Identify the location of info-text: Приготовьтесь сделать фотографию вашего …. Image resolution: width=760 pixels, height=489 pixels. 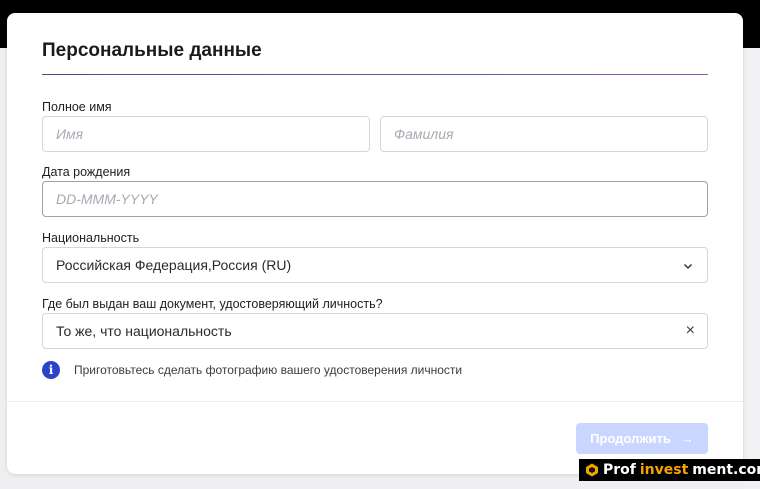
(268, 370).